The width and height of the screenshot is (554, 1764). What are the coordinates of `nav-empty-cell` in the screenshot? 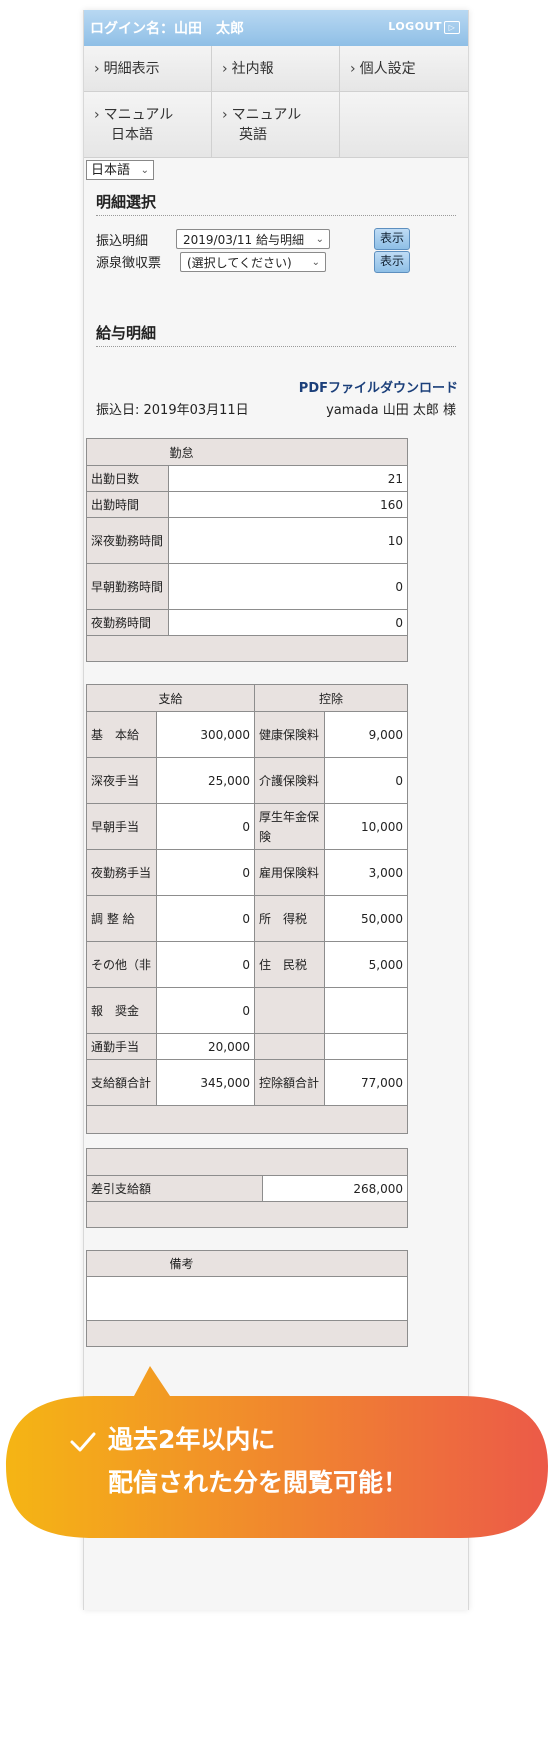 It's located at (404, 125).